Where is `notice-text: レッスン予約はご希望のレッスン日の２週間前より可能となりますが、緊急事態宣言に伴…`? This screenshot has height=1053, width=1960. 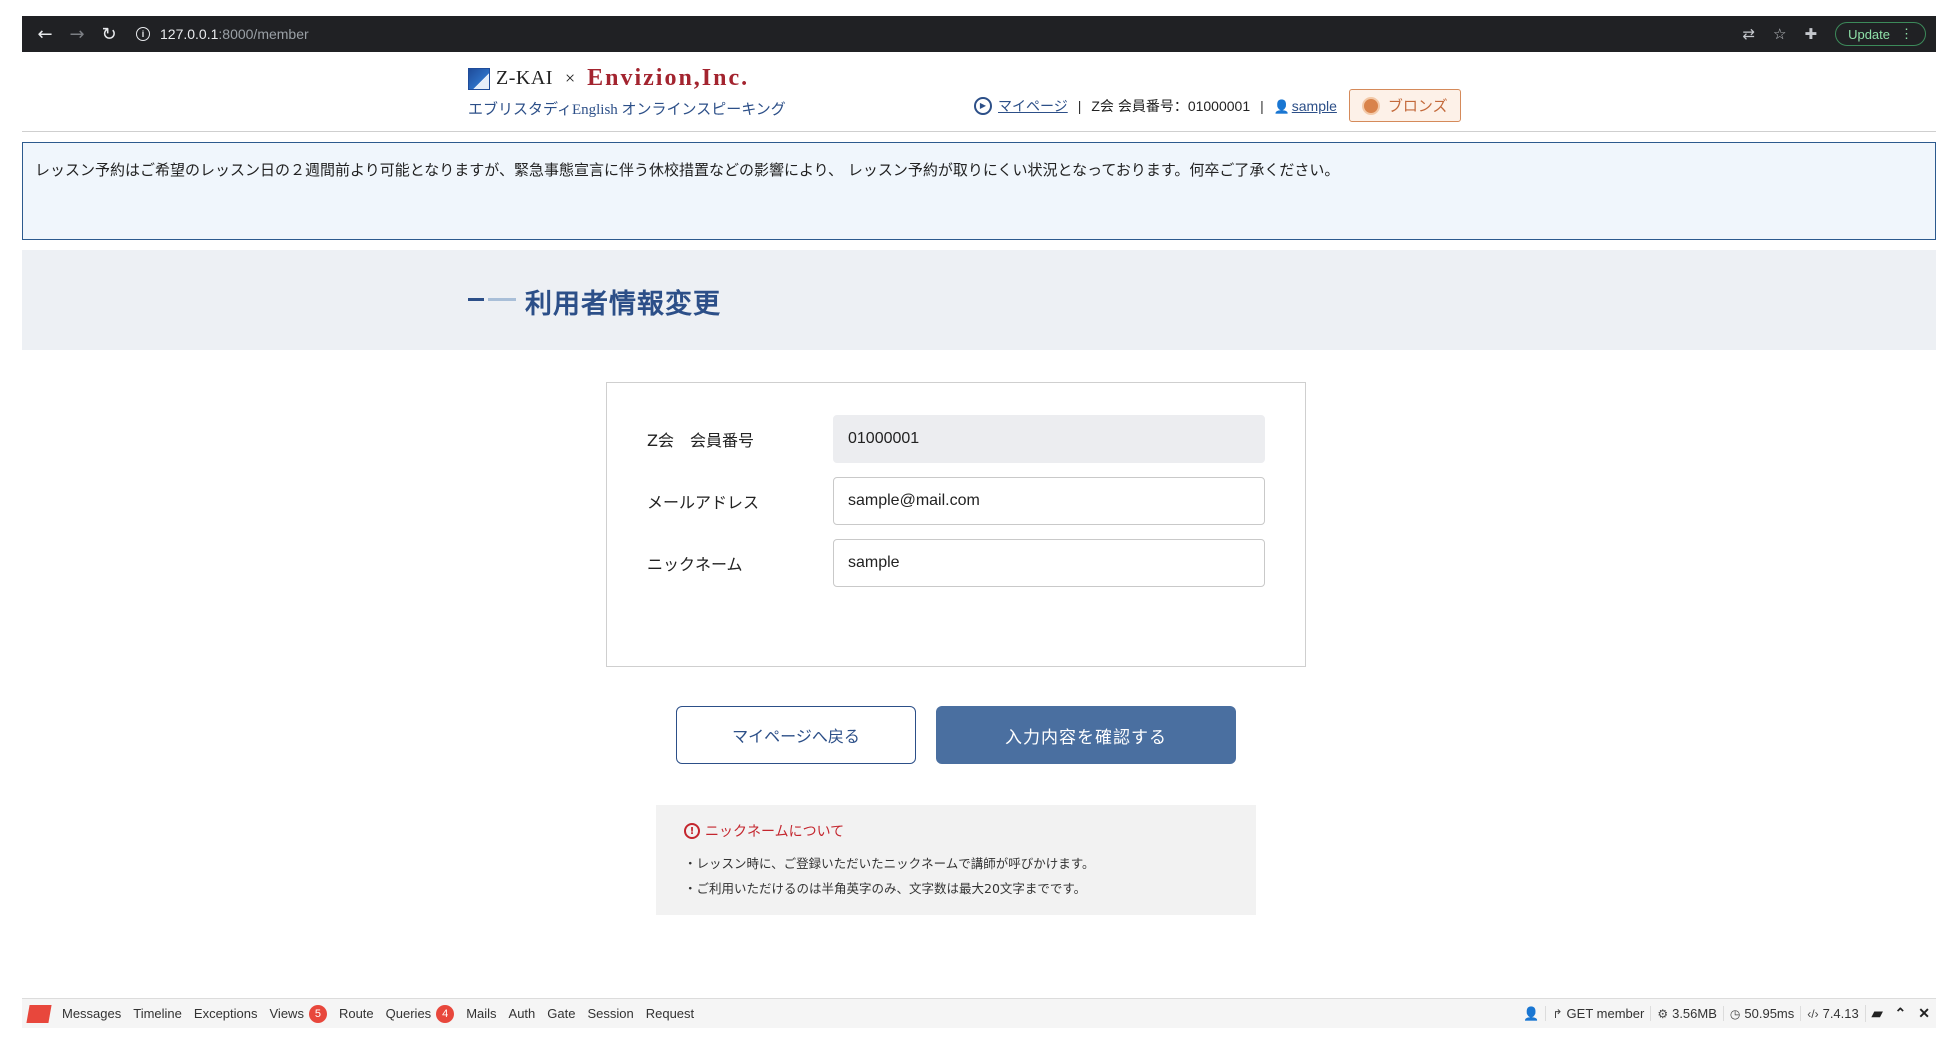 notice-text: レッスン予約はご希望のレッスン日の２週間前より可能となりますが、緊急事態宣言に伴… is located at coordinates (687, 170).